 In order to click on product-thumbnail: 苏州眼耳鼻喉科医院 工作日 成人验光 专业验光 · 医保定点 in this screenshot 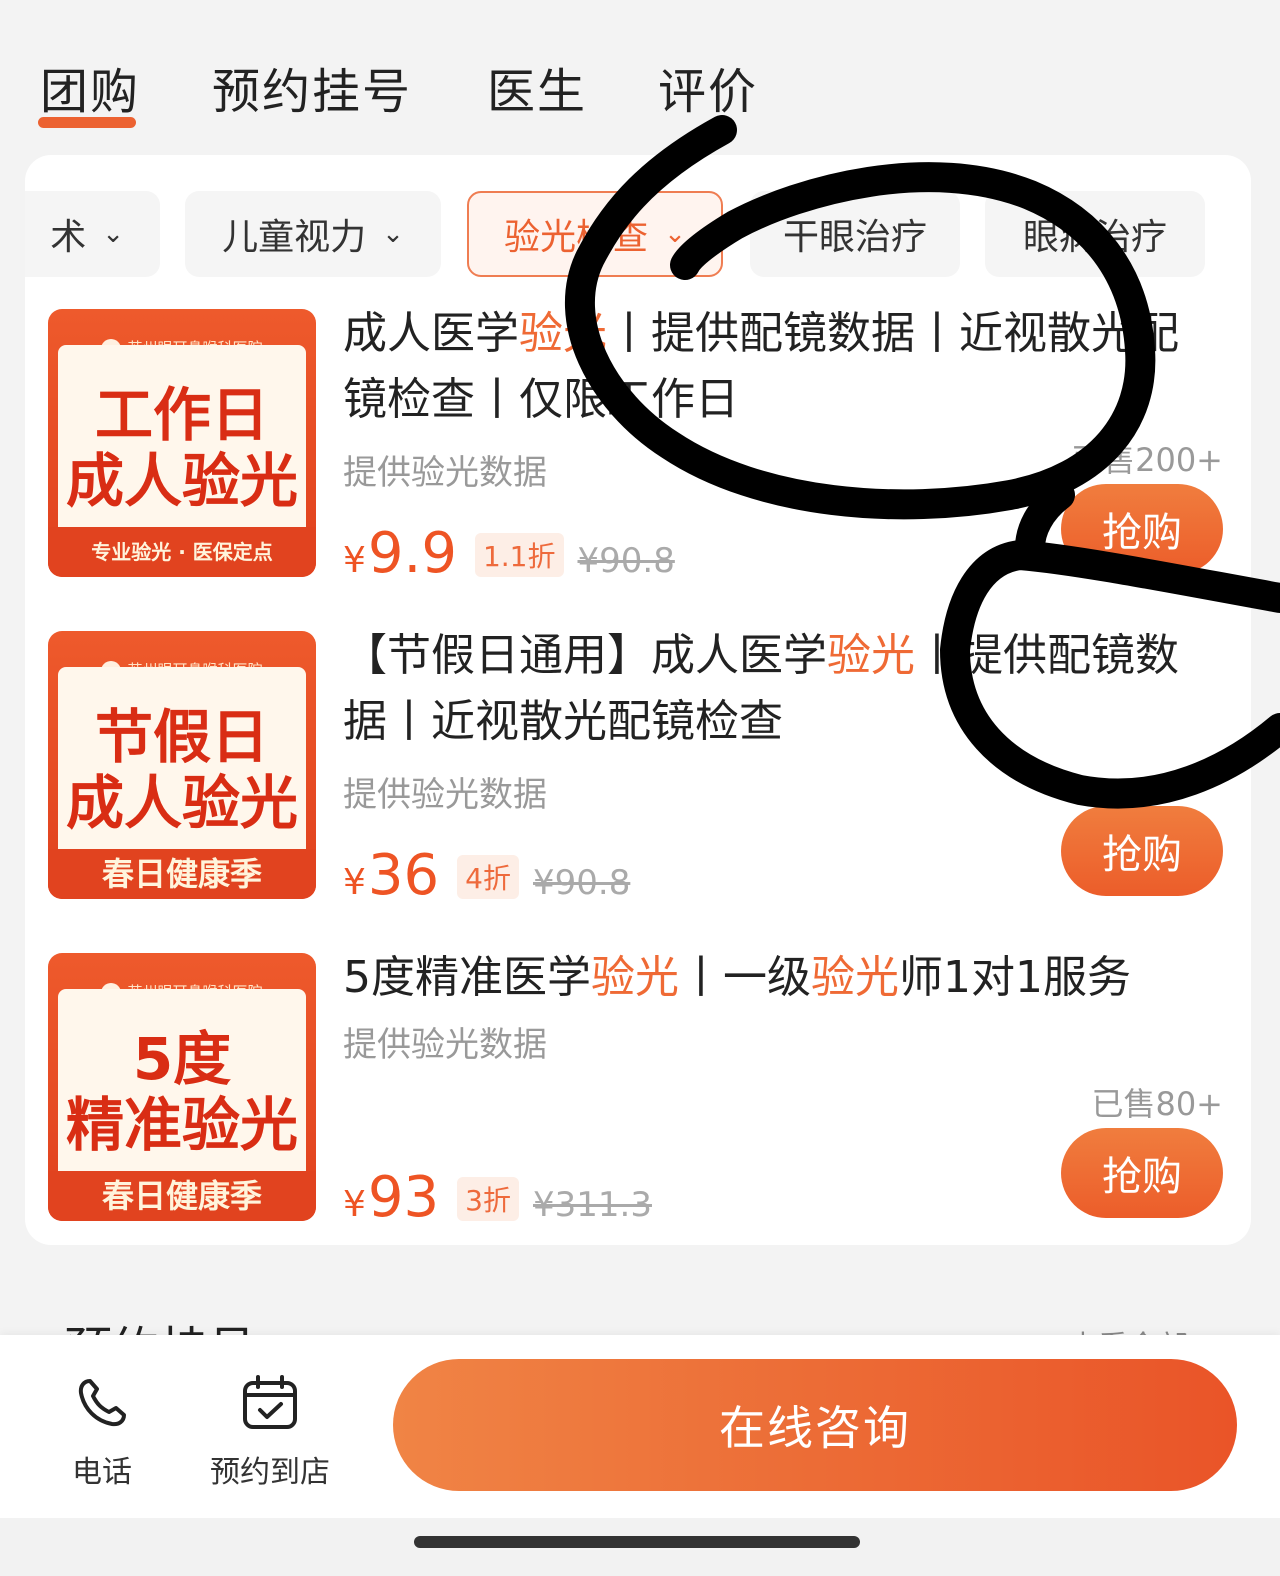, I will do `click(182, 443)`.